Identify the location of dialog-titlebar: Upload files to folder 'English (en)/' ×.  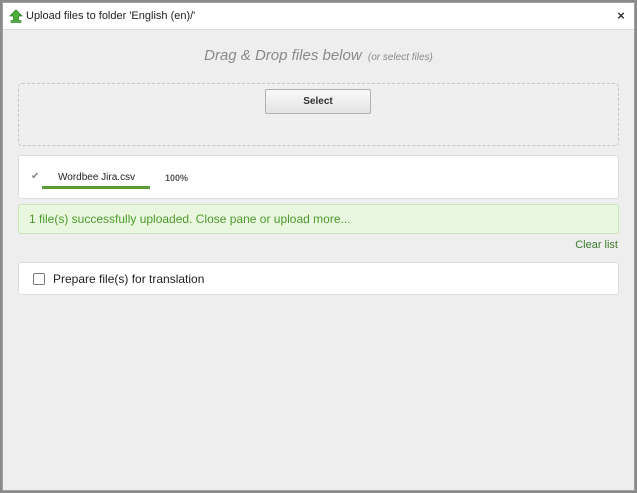
(318, 16).